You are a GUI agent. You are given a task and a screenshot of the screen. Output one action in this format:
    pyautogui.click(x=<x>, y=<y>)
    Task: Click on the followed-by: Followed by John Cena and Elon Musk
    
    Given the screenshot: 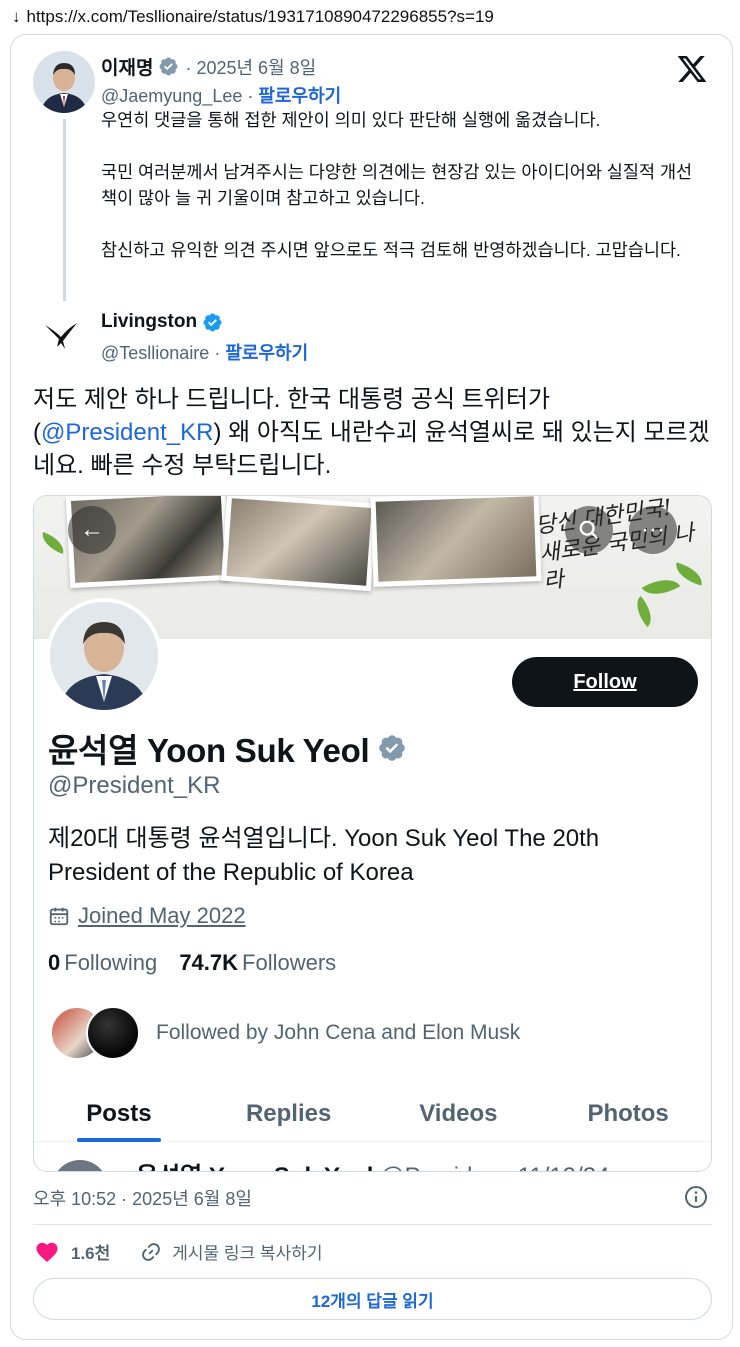 What is the action you would take?
    pyautogui.click(x=285, y=1033)
    